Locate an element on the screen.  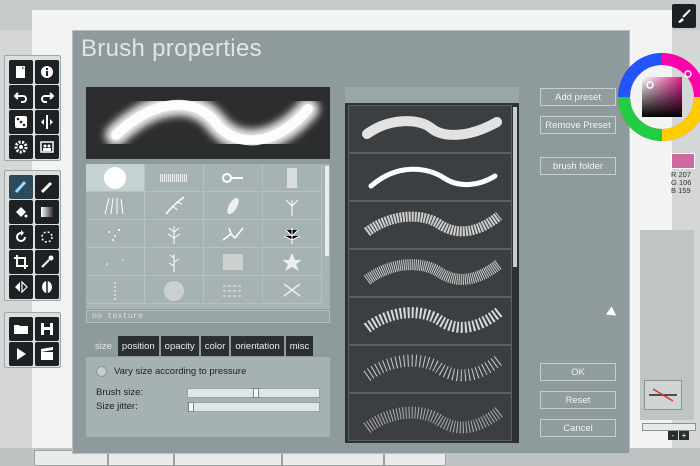
zoom-in-button: + is located at coordinates (684, 435).